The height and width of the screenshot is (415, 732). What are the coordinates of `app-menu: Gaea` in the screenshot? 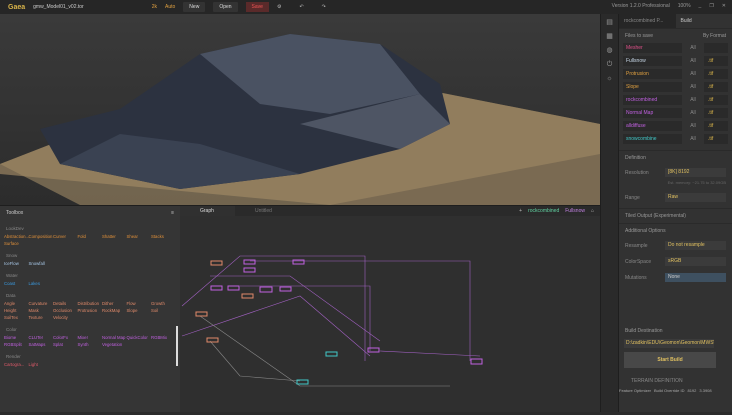 It's located at (16, 7).